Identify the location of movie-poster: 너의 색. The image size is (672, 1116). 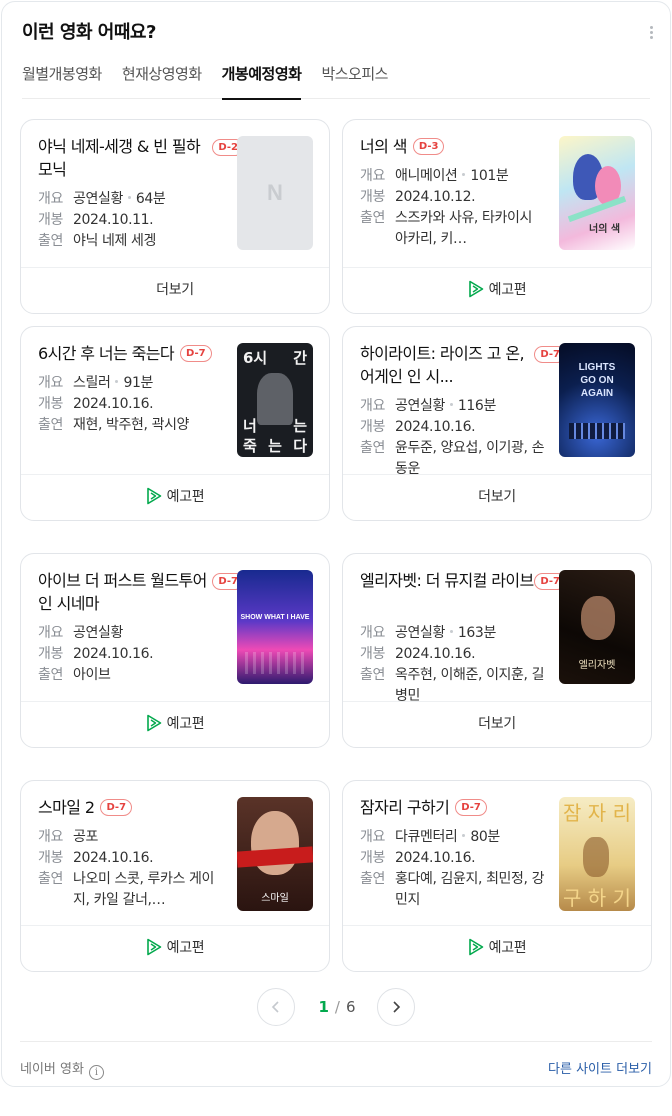
(597, 193).